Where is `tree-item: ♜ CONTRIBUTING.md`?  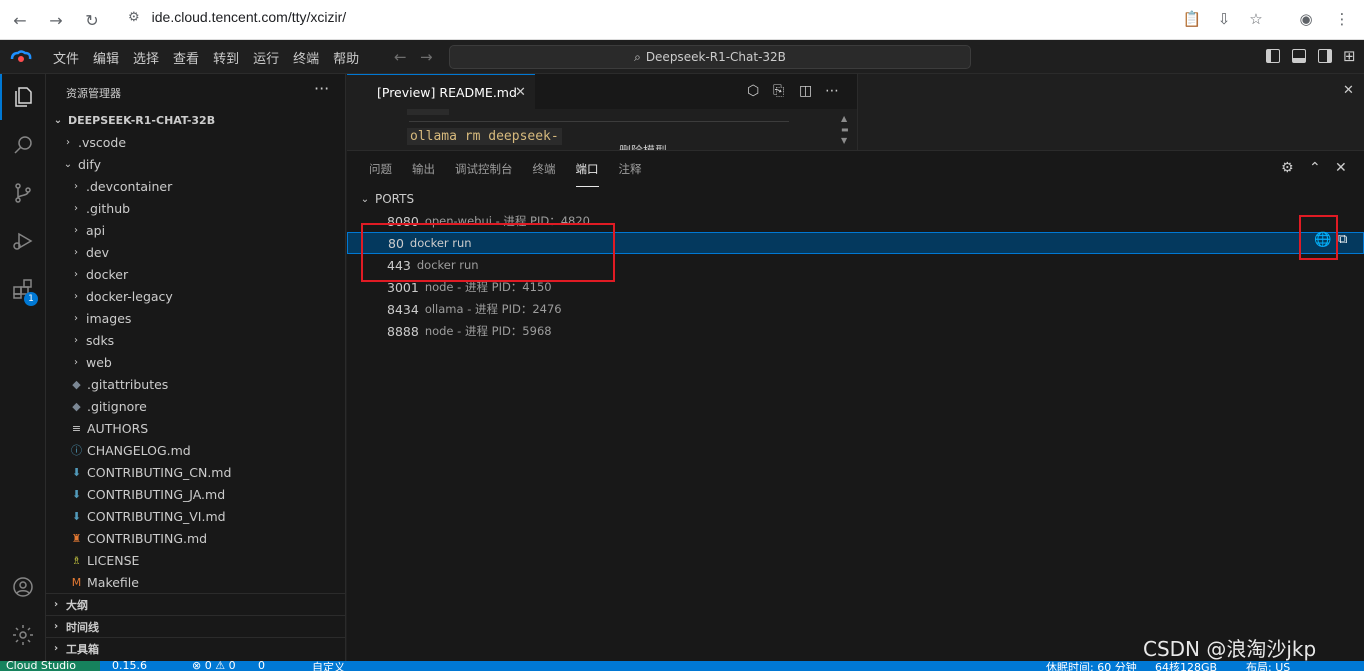
tree-item: ♜ CONTRIBUTING.md is located at coordinates (139, 538).